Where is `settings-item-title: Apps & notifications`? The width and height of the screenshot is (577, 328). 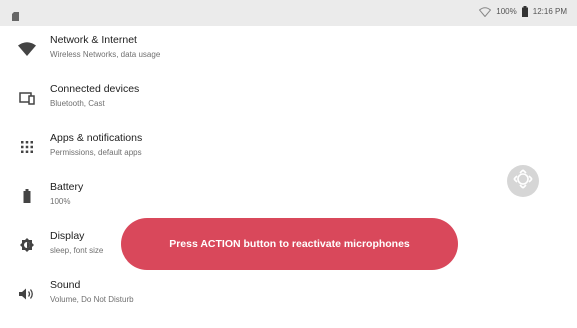 settings-item-title: Apps & notifications is located at coordinates (96, 138).